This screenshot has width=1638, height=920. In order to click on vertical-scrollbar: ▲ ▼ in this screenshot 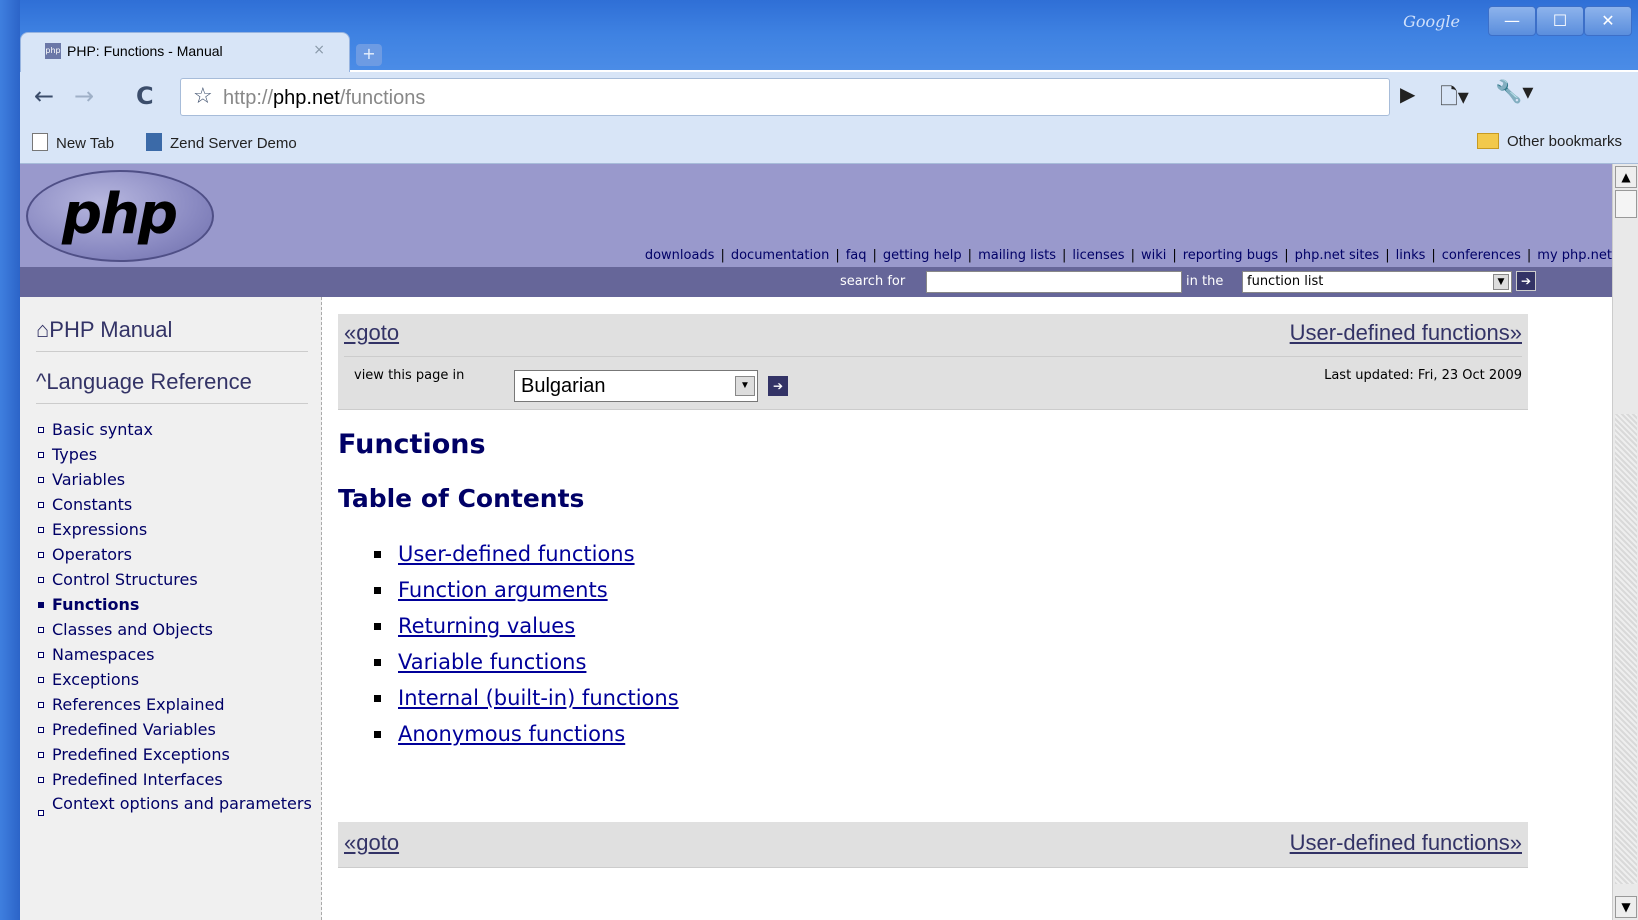, I will do `click(1625, 542)`.